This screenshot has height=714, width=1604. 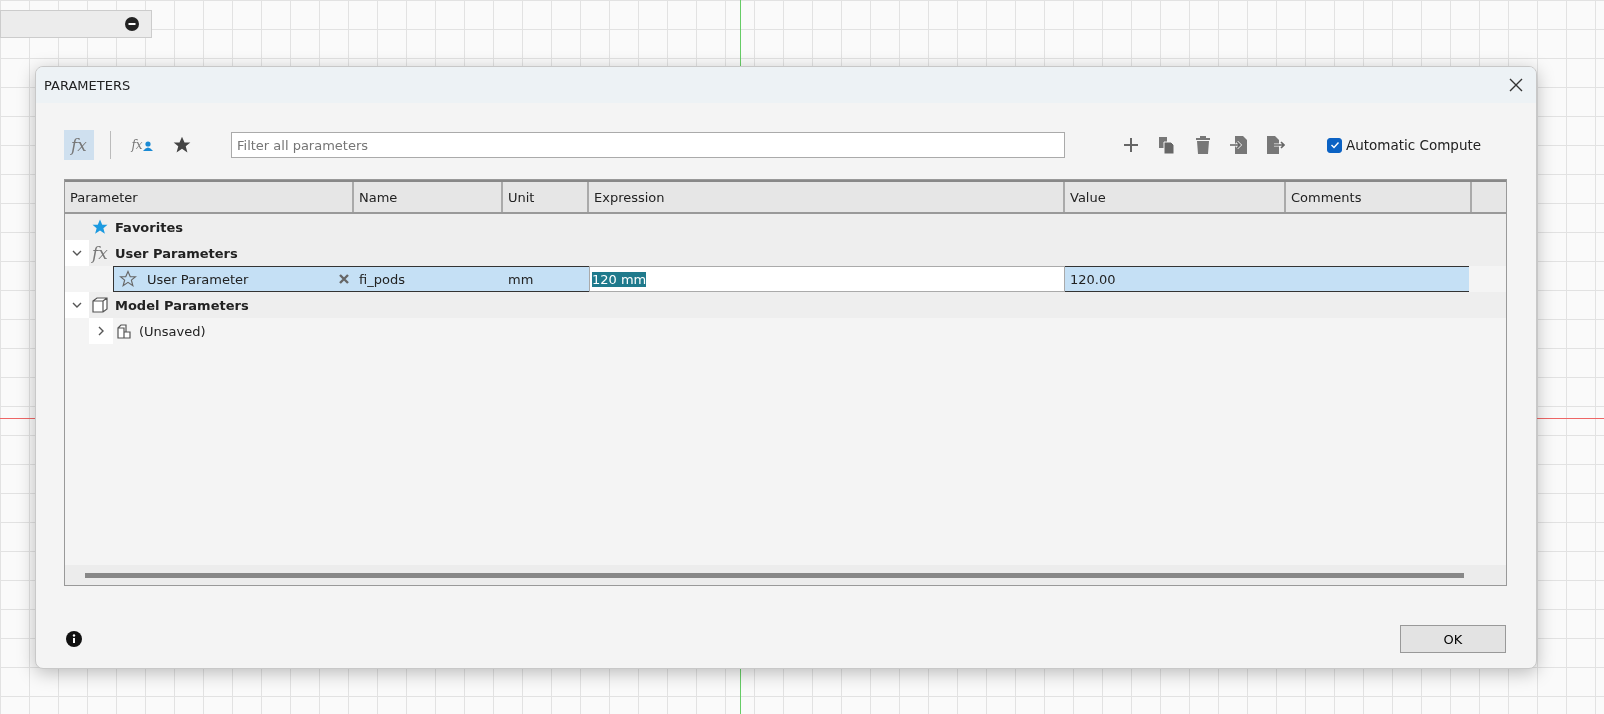 I want to click on expand-chevron-icon, so click(x=101, y=331).